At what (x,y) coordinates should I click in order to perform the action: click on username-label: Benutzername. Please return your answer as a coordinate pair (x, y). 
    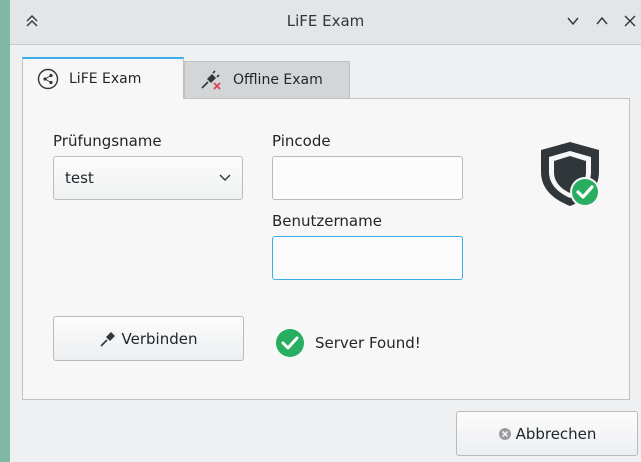
    Looking at the image, I should click on (327, 221).